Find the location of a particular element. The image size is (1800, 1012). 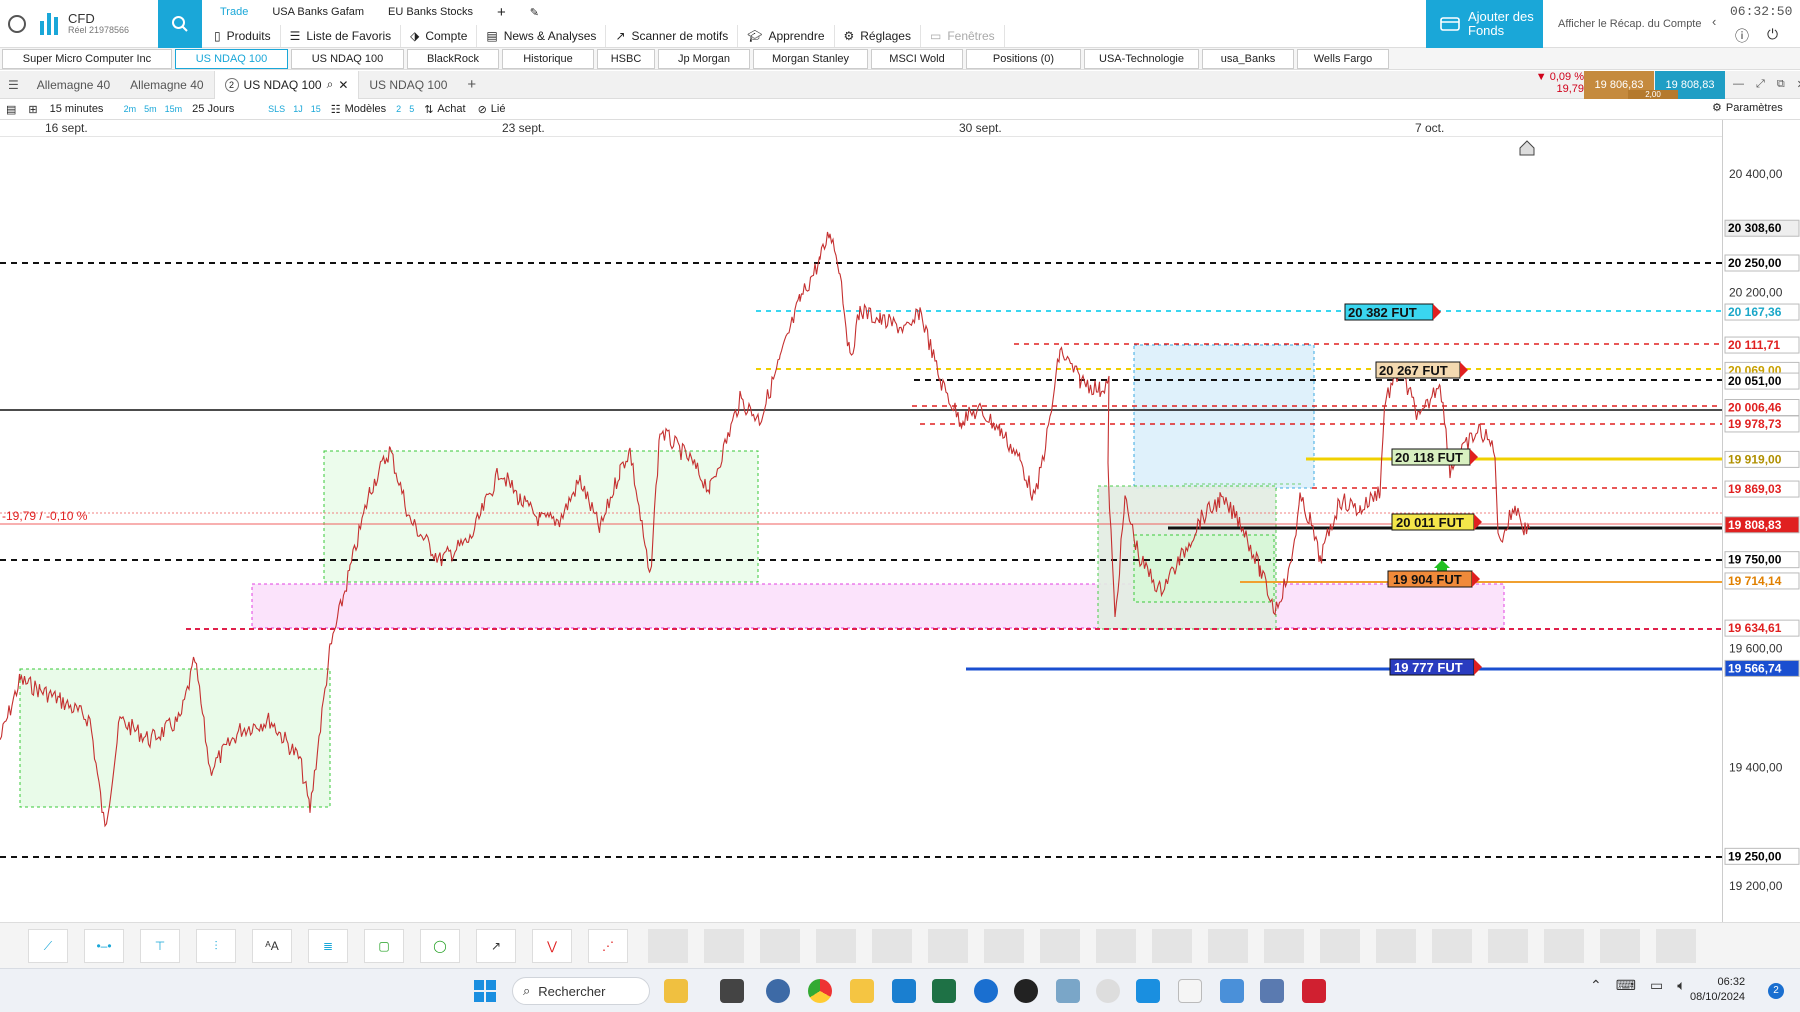

account-summary-link: Afficher le Récap. du Compte is located at coordinates (1628, 24).